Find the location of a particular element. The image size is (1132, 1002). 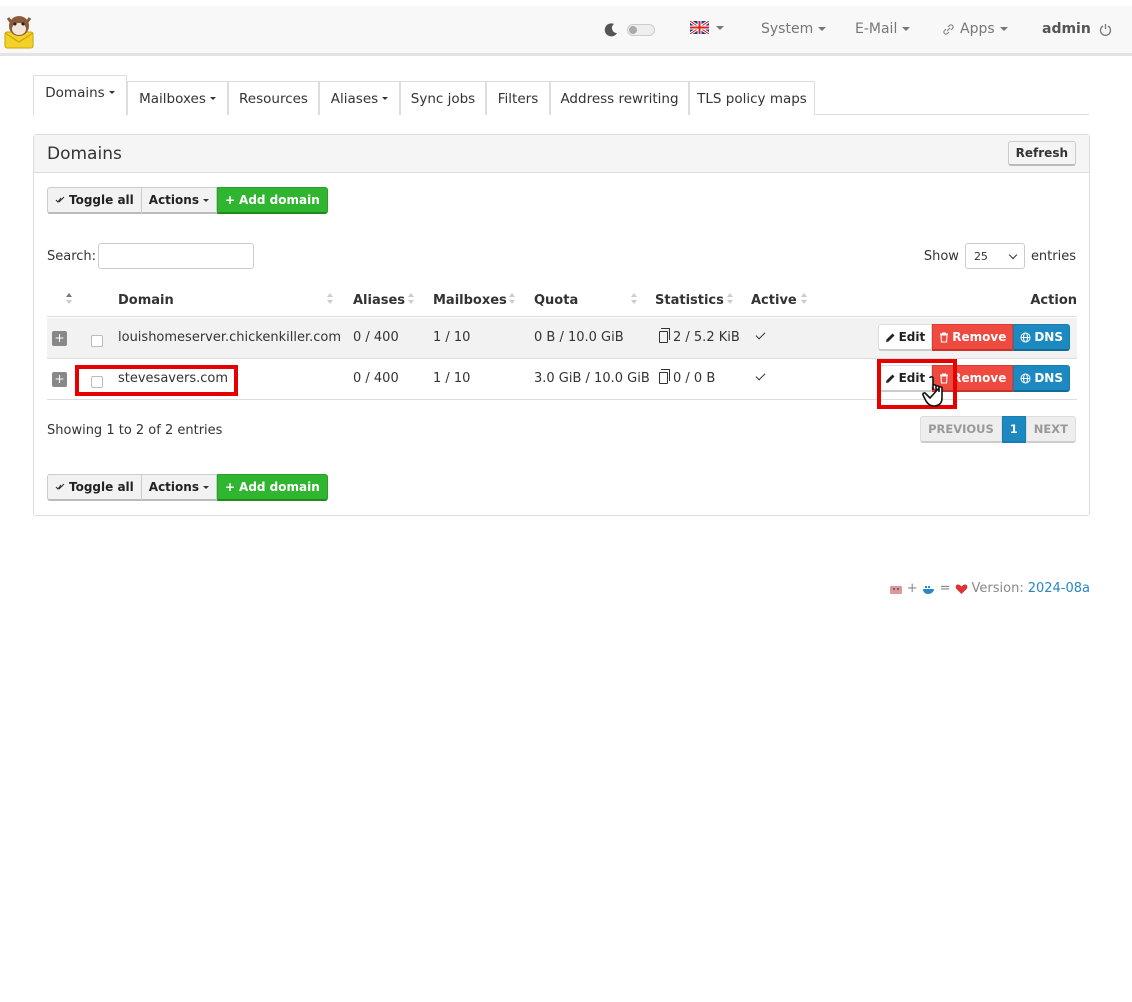

quota-value: 3.0 GiB / 10.0 GiB is located at coordinates (592, 378).